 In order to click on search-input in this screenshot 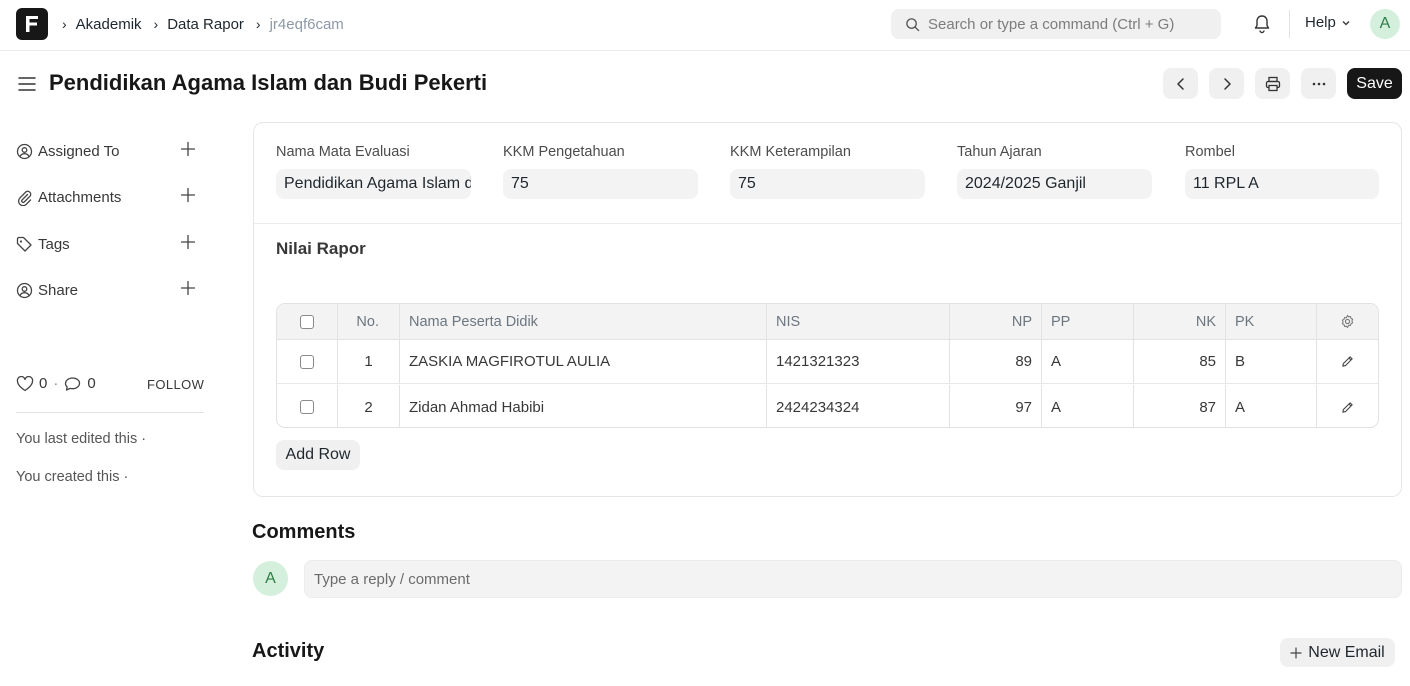, I will do `click(1073, 24)`.